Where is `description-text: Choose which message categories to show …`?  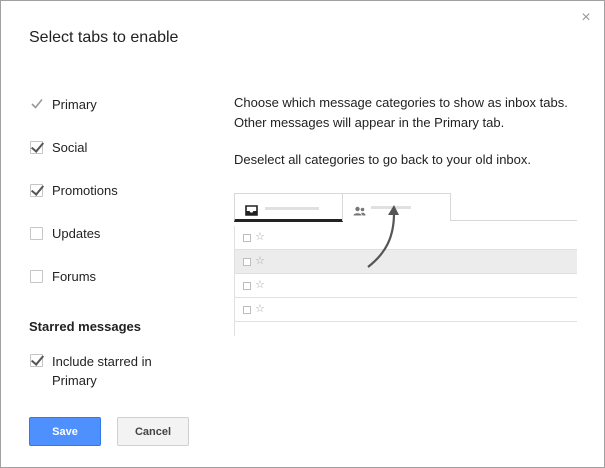
description-text: Choose which message categories to show … is located at coordinates (401, 112).